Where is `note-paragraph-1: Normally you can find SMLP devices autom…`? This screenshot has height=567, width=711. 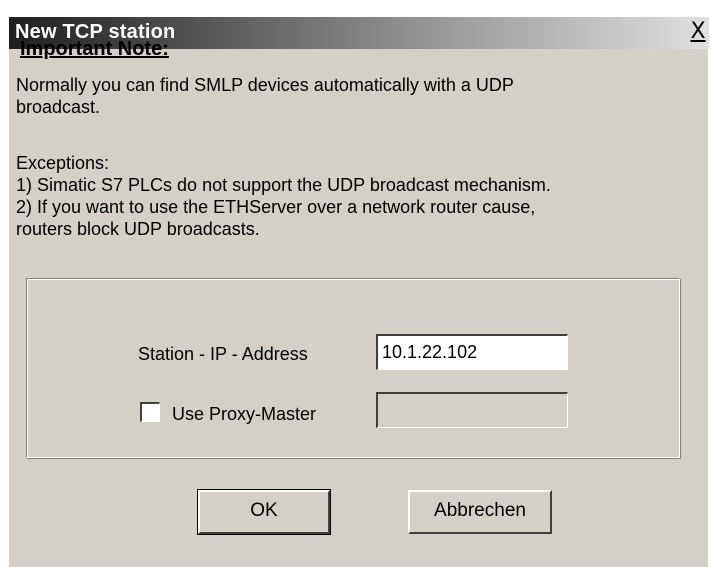
note-paragraph-1: Normally you can find SMLP devices autom… is located at coordinates (265, 96).